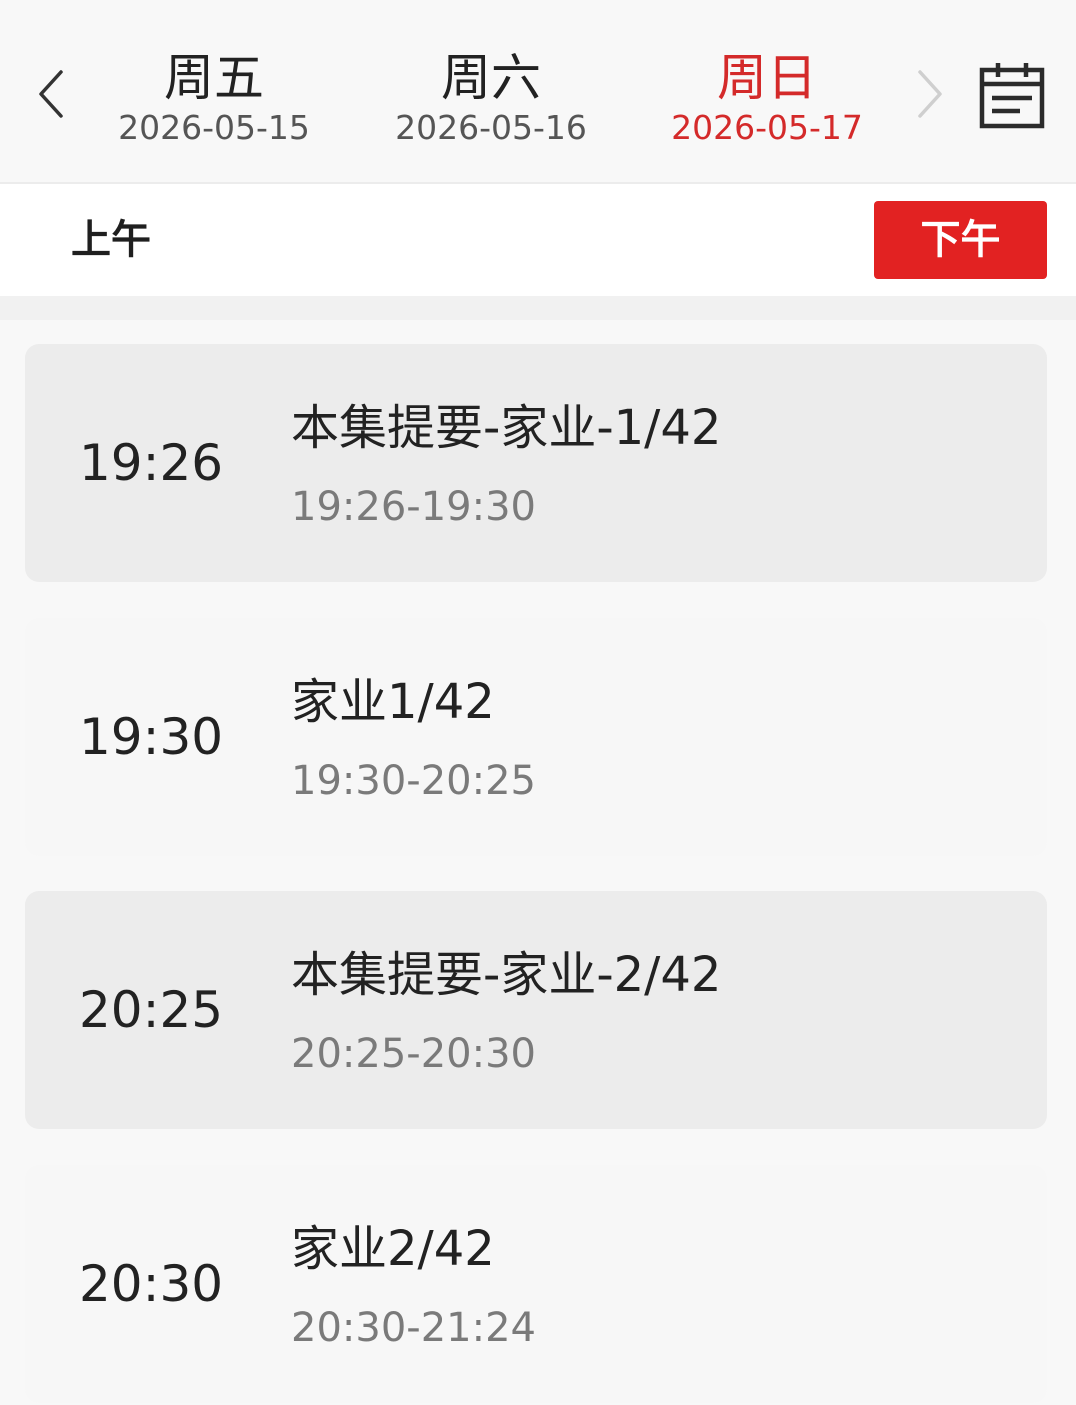  Describe the element at coordinates (506, 975) in the screenshot. I see `program-title: 本集提要-家业-2/42` at that location.